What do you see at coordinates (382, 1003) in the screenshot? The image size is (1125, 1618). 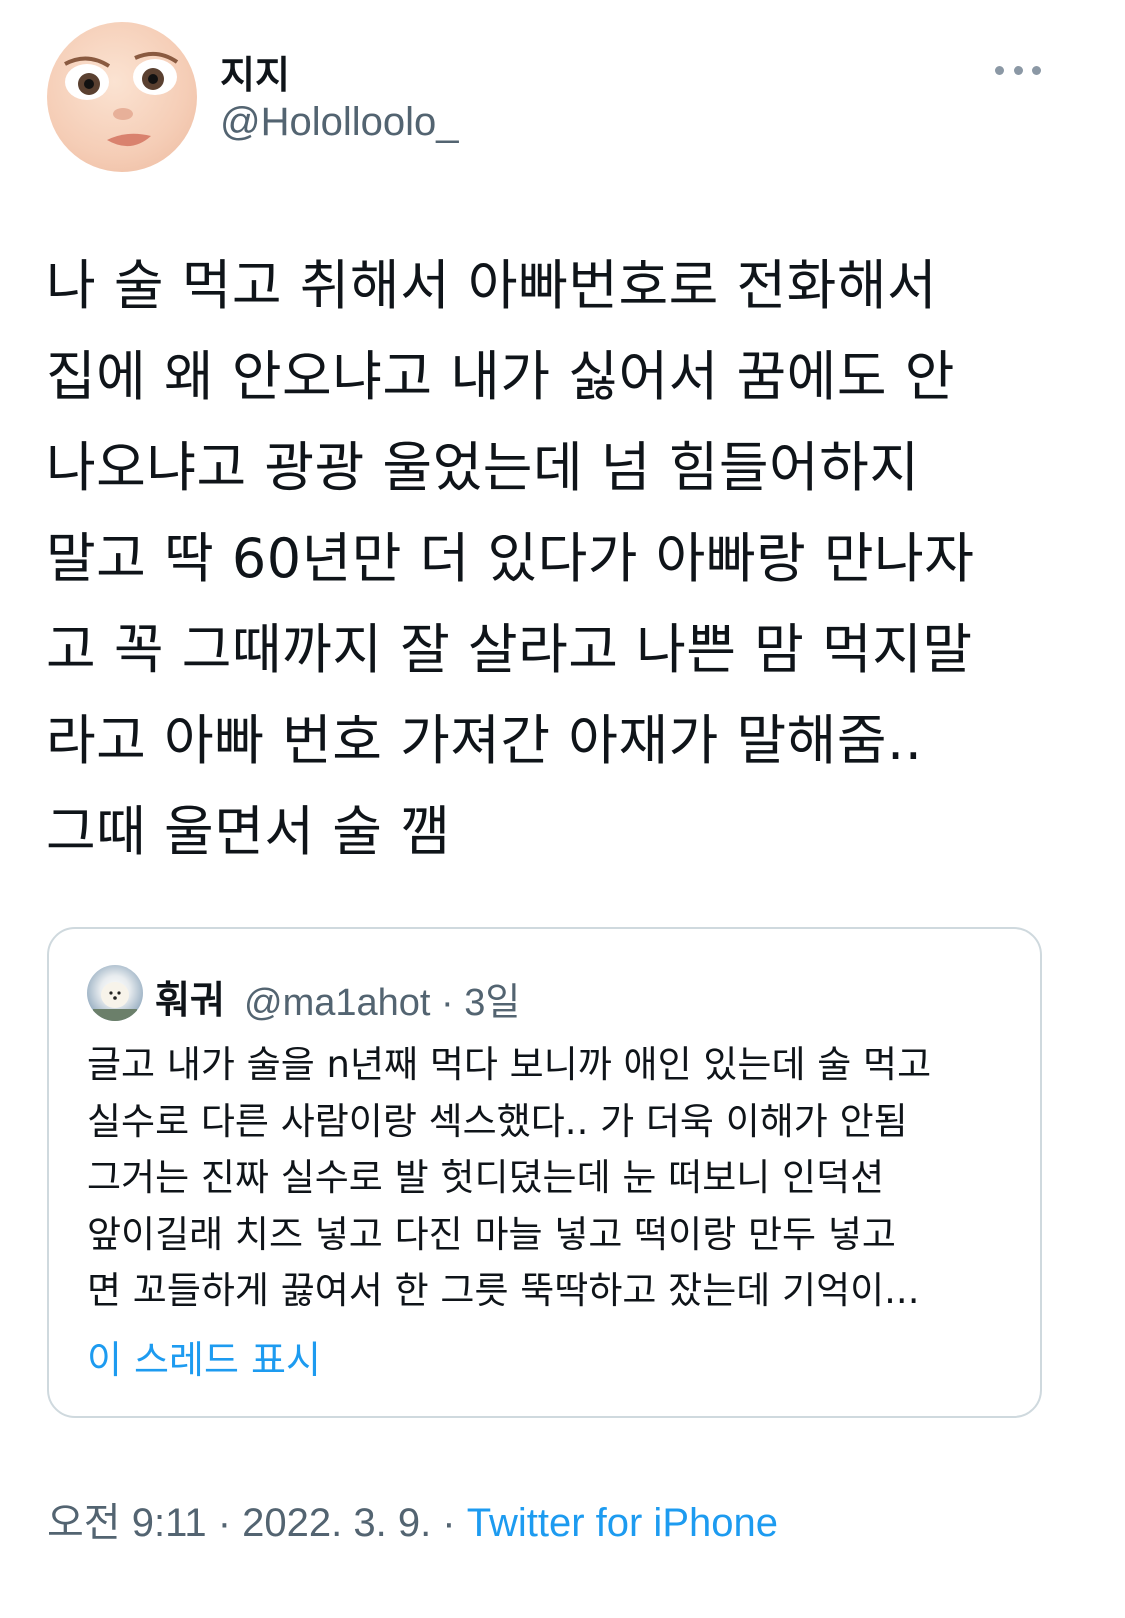 I see `quoted-handle-time: @ma1ahot · 3일` at bounding box center [382, 1003].